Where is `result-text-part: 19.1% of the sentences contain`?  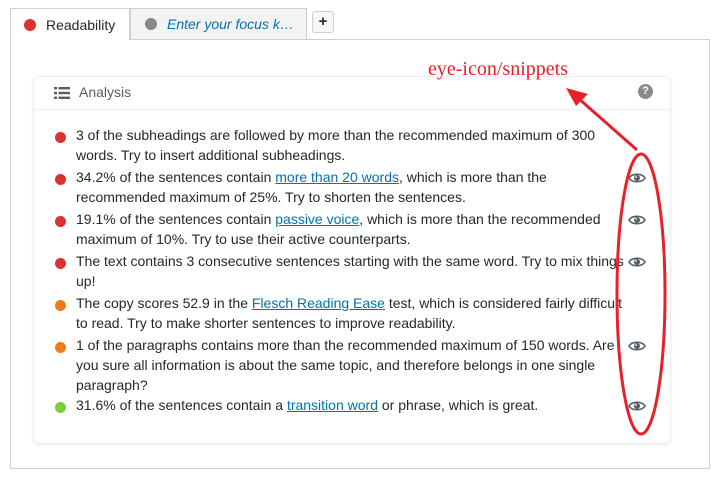
result-text-part: 19.1% of the sentences contain is located at coordinates (176, 219).